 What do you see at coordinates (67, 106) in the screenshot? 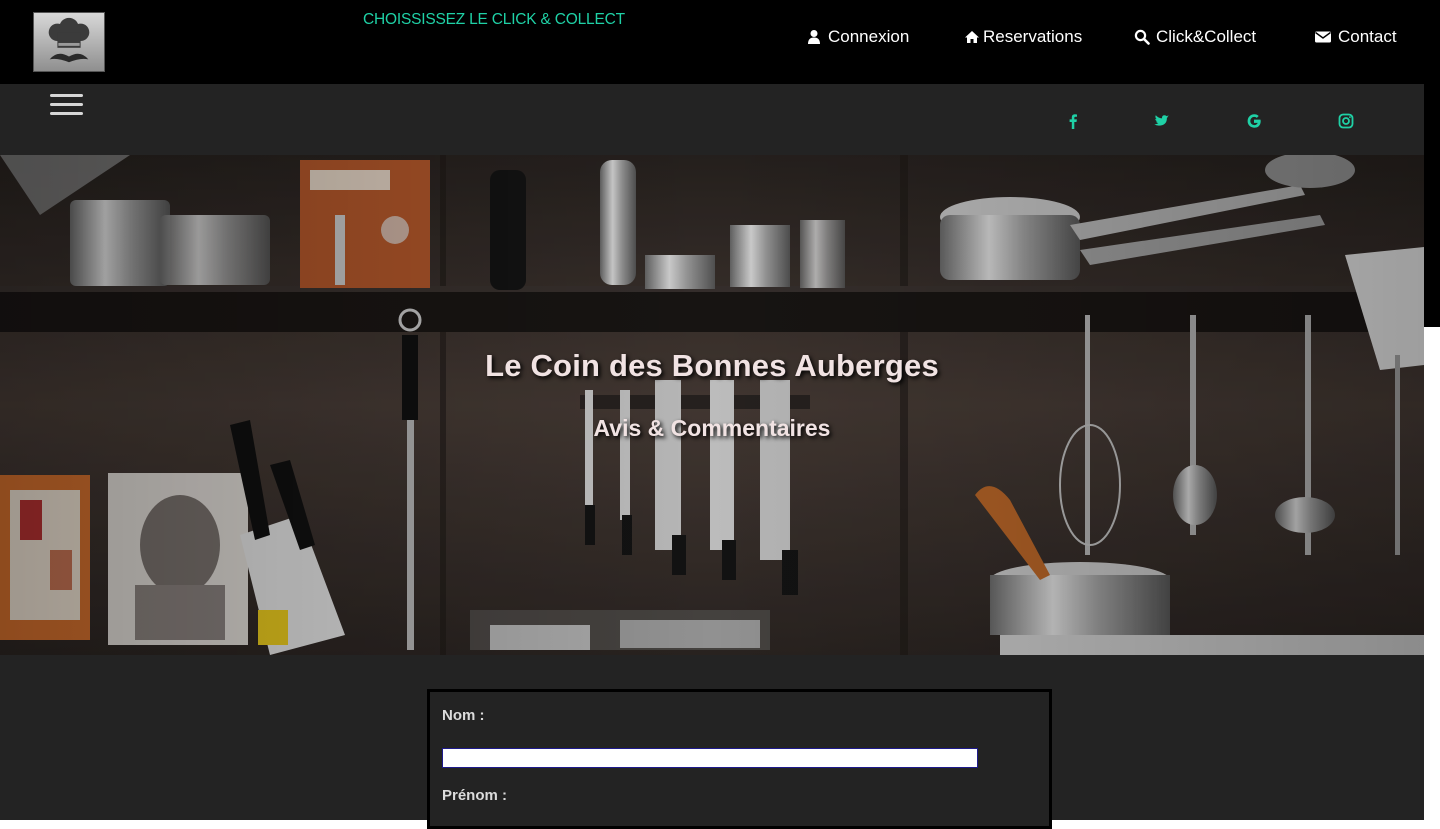
I see `hamburger-menu-icon` at bounding box center [67, 106].